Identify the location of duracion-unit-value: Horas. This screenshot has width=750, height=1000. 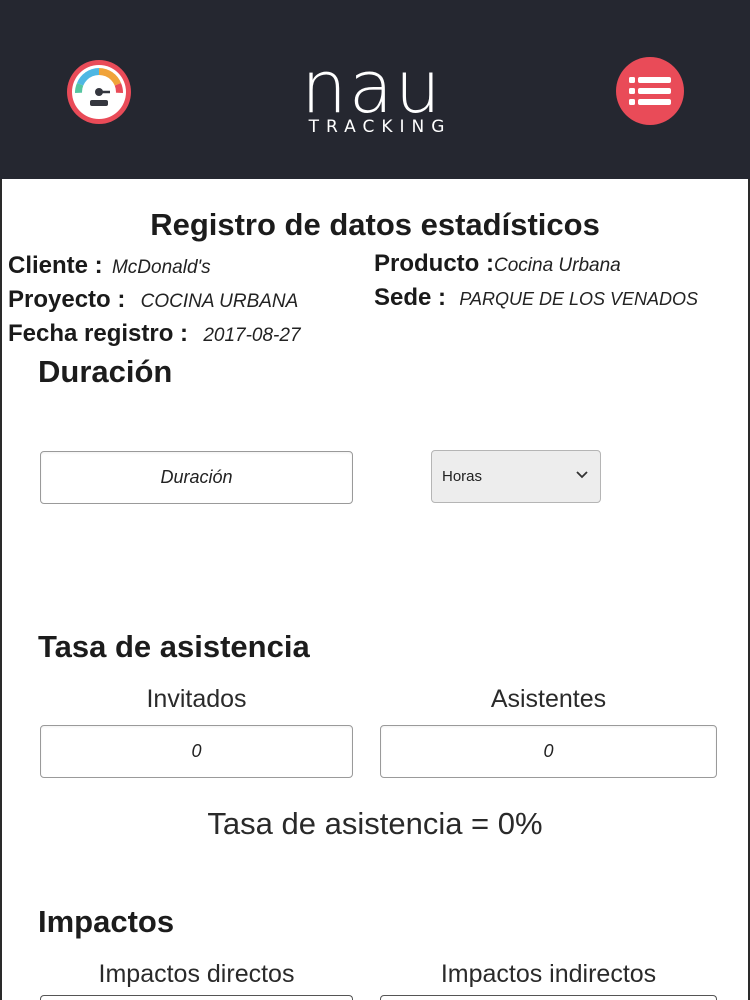
(462, 476).